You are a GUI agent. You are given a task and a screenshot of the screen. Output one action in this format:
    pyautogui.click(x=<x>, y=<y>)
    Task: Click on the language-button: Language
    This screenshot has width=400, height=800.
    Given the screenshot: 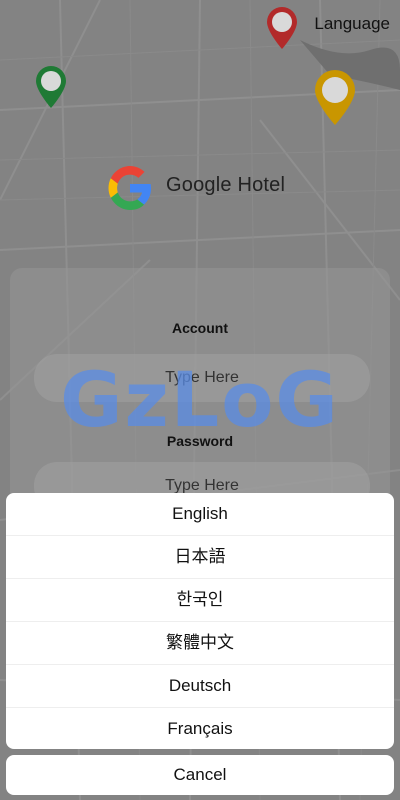 What is the action you would take?
    pyautogui.click(x=352, y=24)
    